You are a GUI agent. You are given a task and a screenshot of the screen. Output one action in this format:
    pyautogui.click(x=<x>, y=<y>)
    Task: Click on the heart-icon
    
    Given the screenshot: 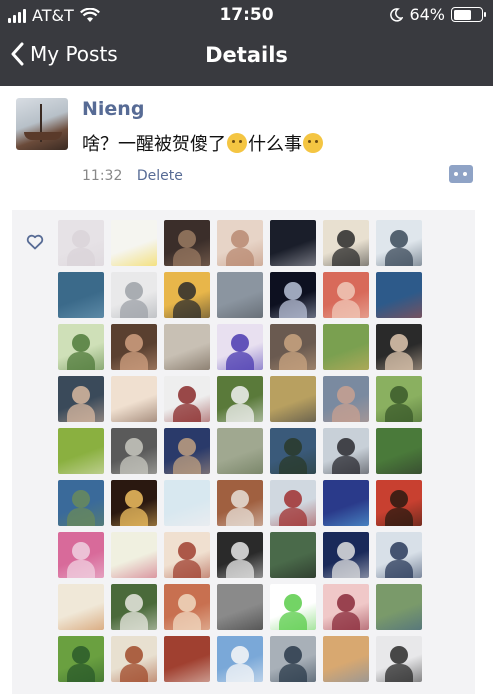 What is the action you would take?
    pyautogui.click(x=35, y=242)
    